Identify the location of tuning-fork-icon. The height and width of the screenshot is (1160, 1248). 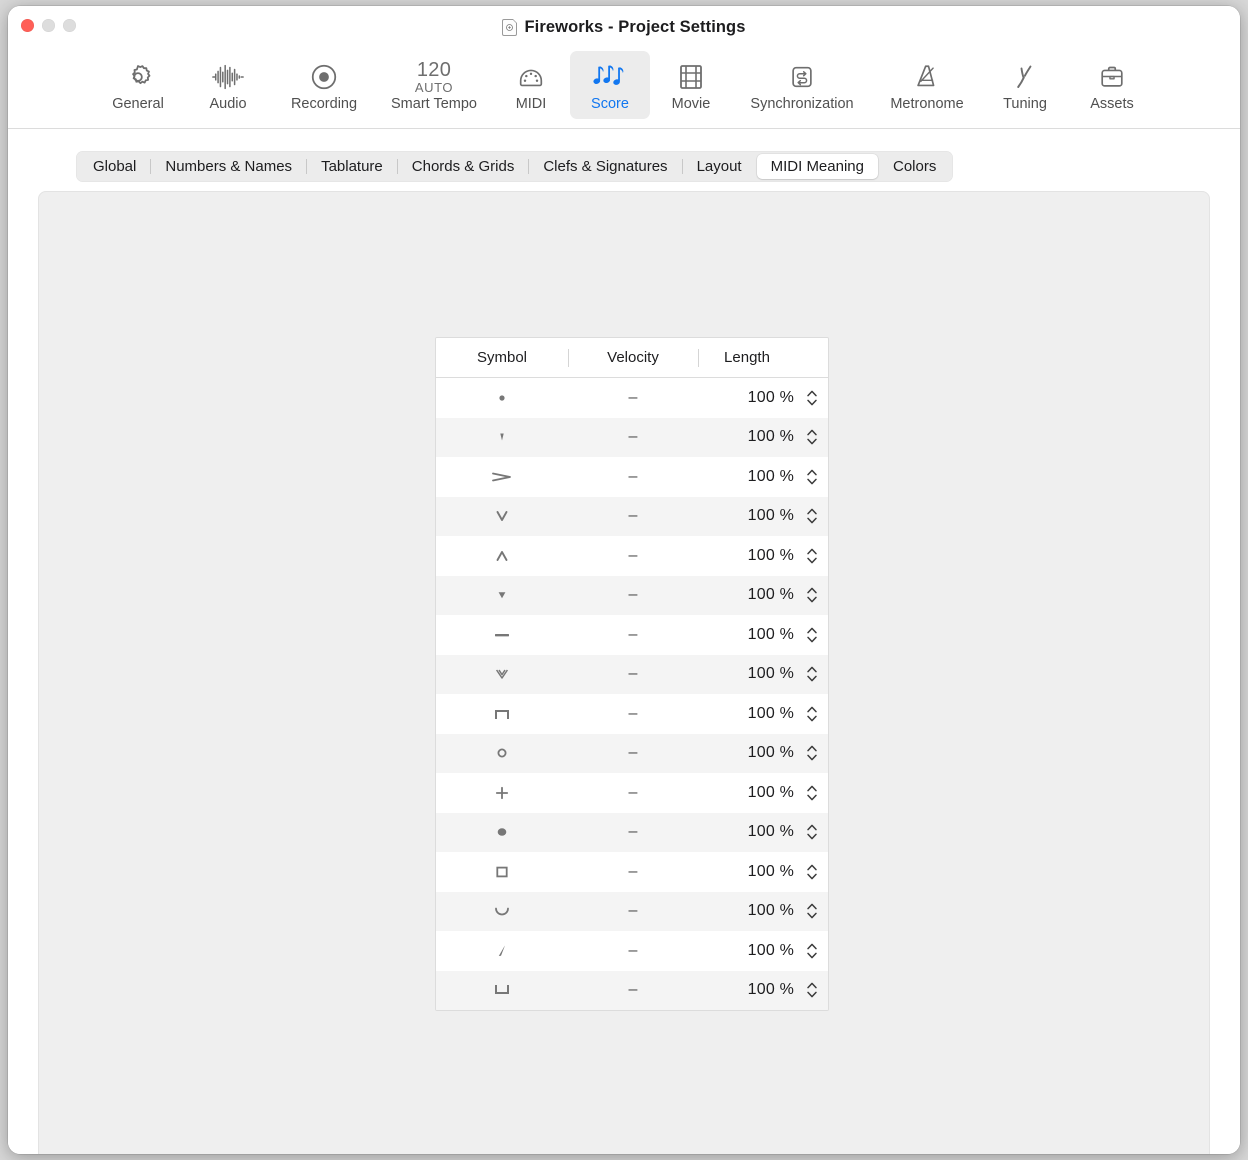
(1025, 77).